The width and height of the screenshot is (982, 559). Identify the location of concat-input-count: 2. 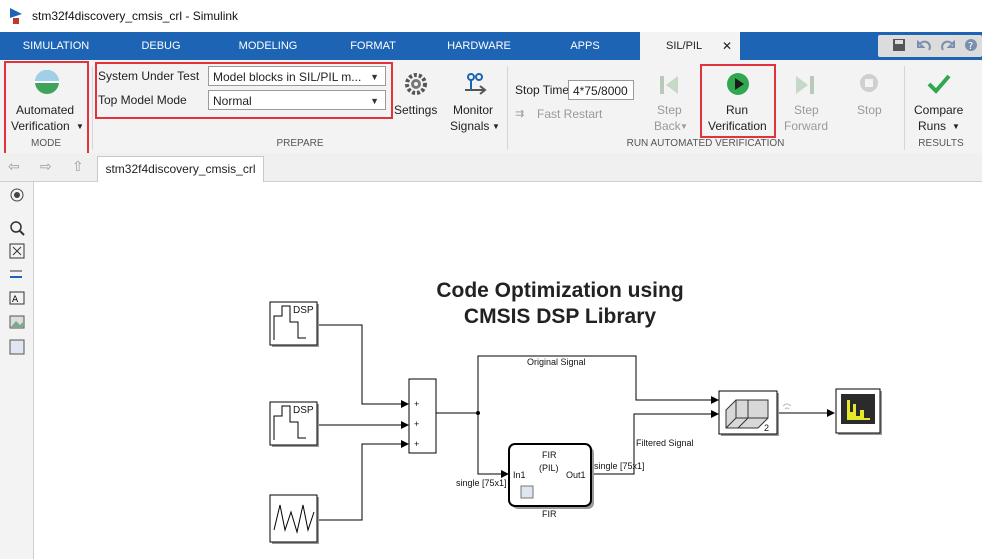
(767, 428).